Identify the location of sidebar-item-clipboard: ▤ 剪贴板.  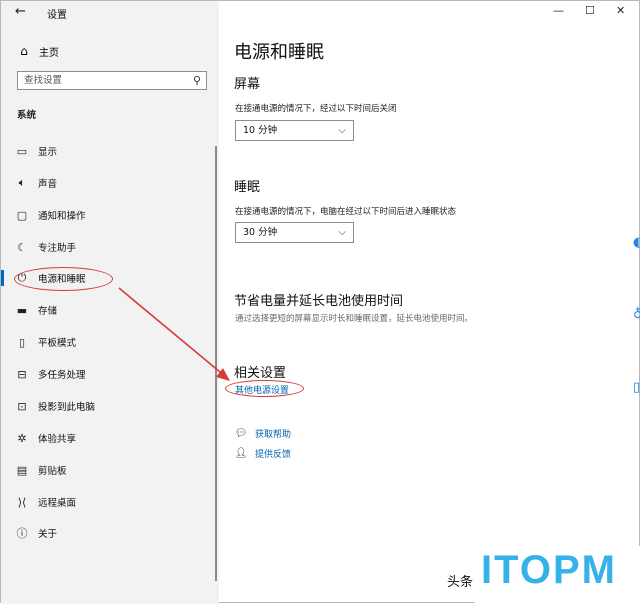
(111, 470).